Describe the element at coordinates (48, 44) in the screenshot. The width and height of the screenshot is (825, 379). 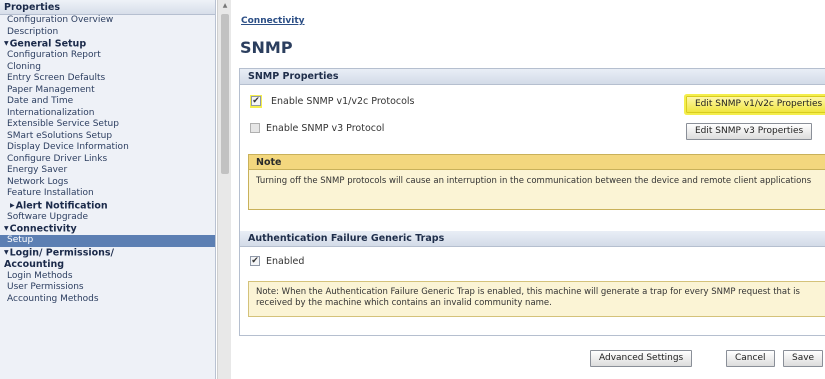
I see `sidebar-section-label: General Setup` at that location.